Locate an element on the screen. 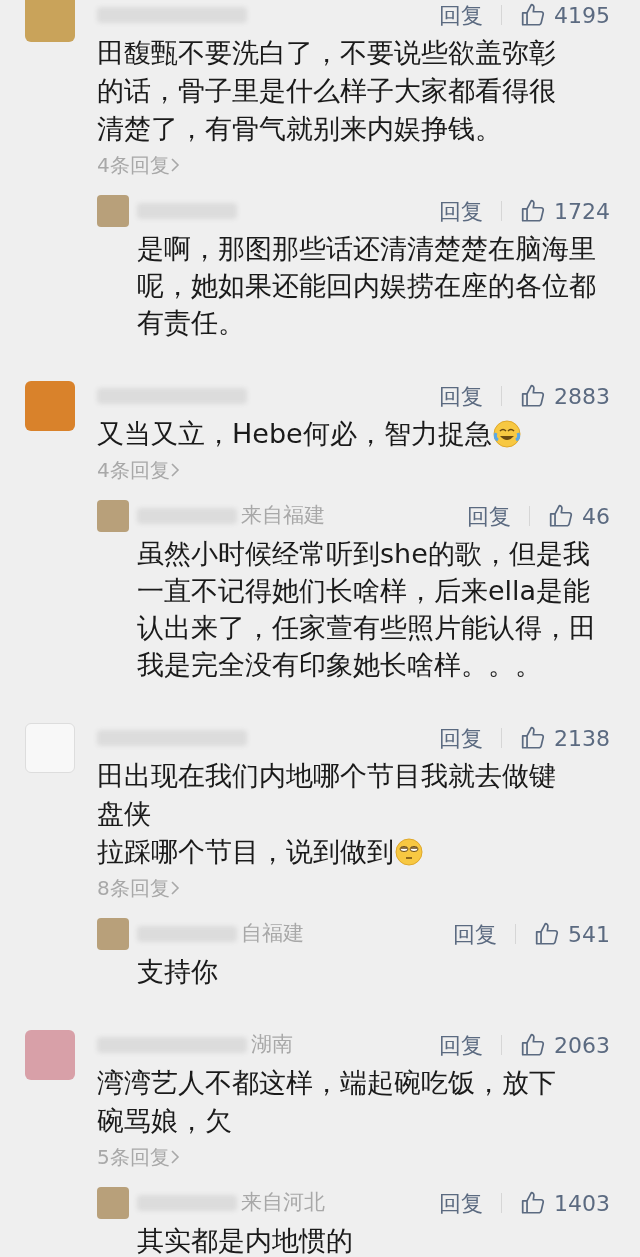  comment-text: 田馥甄不要洗白了，不要说些欲盖弥彰的话，骨子里是什么样子大家都看得很清楚了，有骨气就别来内娱挣钱。 is located at coordinates (326, 90).